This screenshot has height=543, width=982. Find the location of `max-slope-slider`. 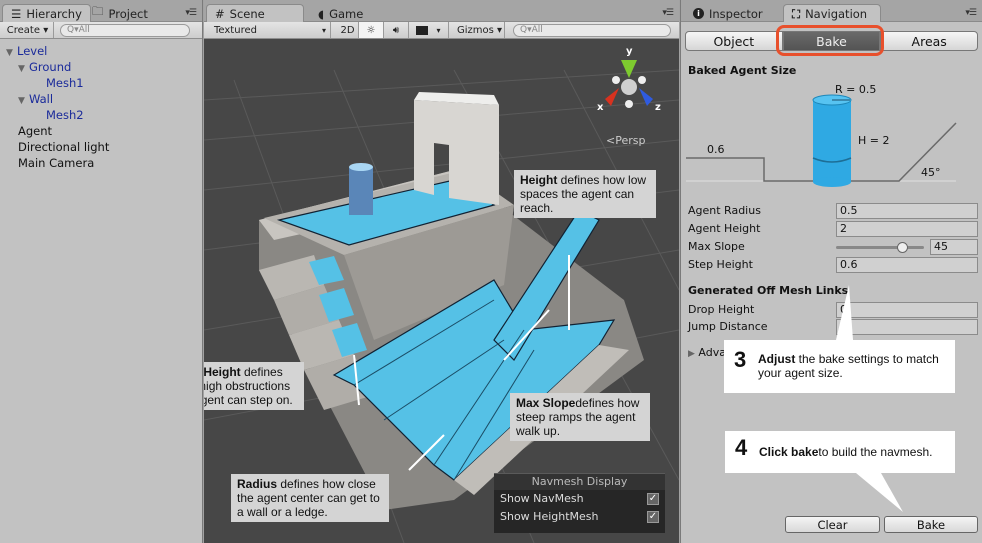

max-slope-slider is located at coordinates (880, 247).